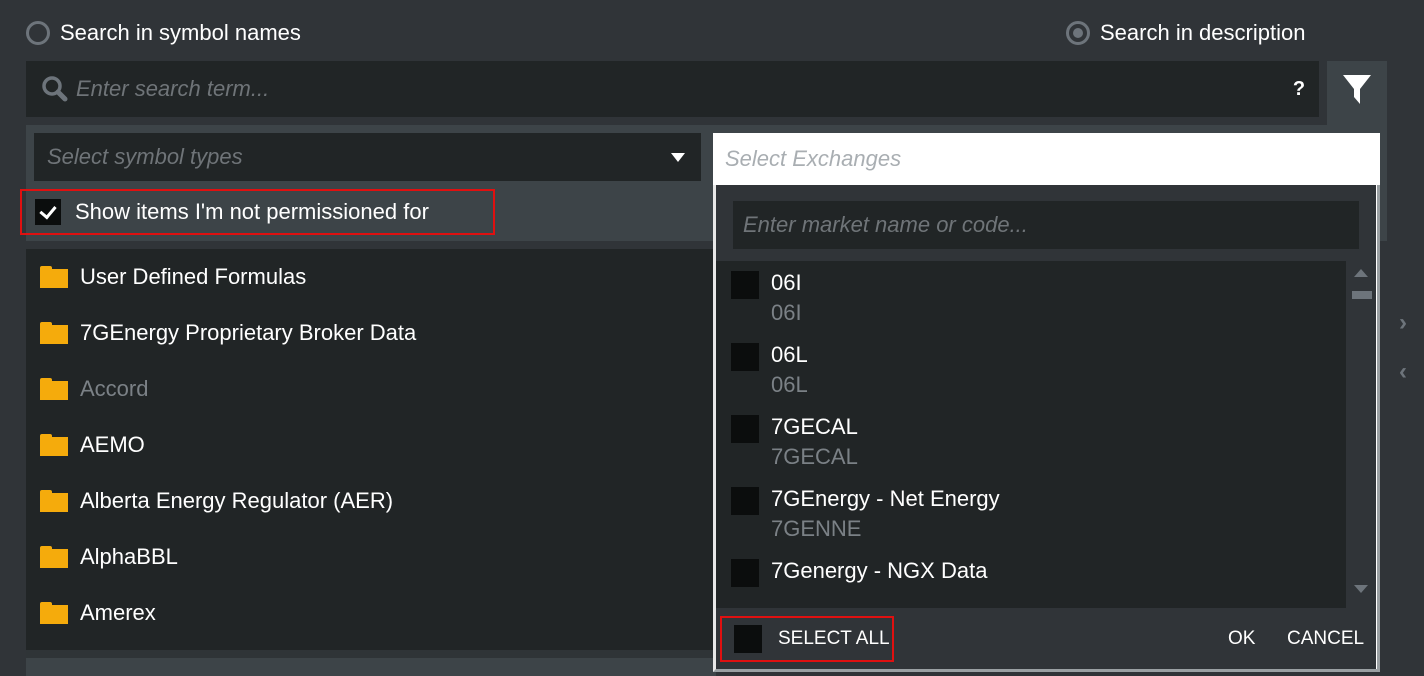 Image resolution: width=1424 pixels, height=676 pixels. I want to click on exchange-name: 7GEnergy - Net Energy, so click(885, 498).